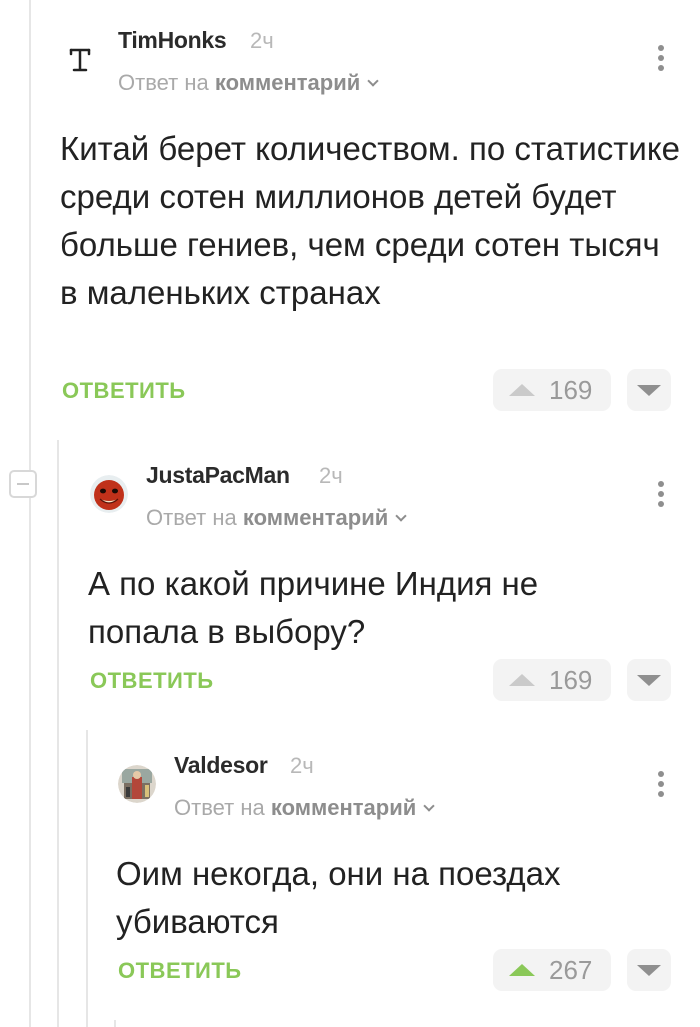 Image resolution: width=700 pixels, height=1027 pixels. I want to click on collapse-minus-icon, so click(23, 484).